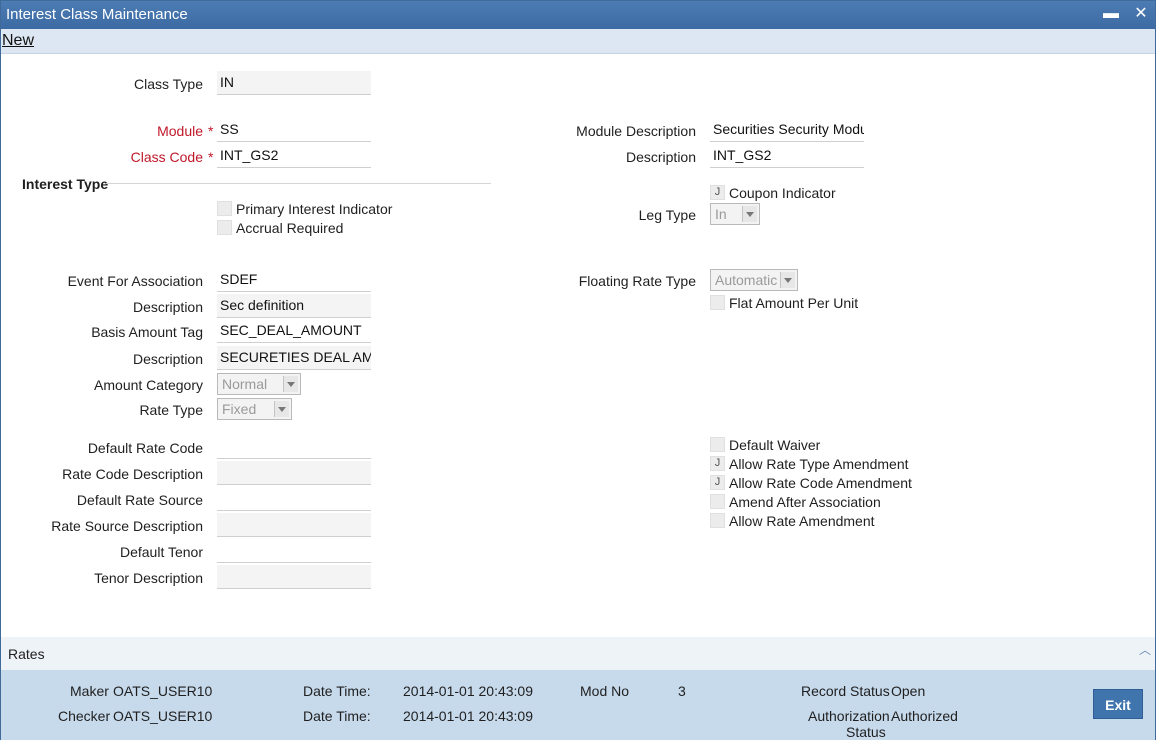  Describe the element at coordinates (294, 306) in the screenshot. I see `event-description-field: Sec definition` at that location.